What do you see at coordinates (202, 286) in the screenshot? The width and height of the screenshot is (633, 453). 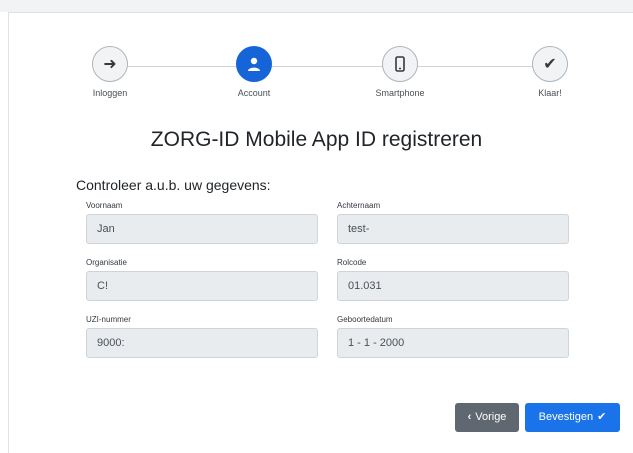 I see `organisatie-field: C!` at bounding box center [202, 286].